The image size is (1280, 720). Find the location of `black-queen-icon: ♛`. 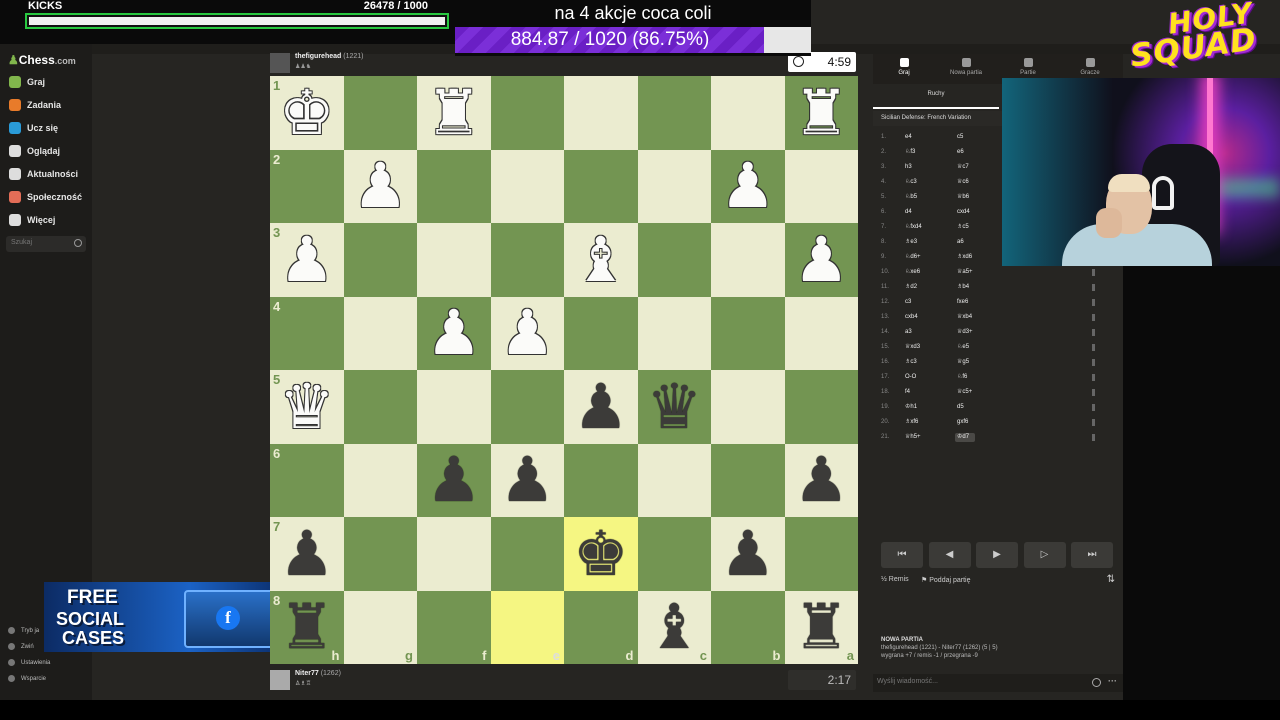

black-queen-icon: ♛ is located at coordinates (674, 406).